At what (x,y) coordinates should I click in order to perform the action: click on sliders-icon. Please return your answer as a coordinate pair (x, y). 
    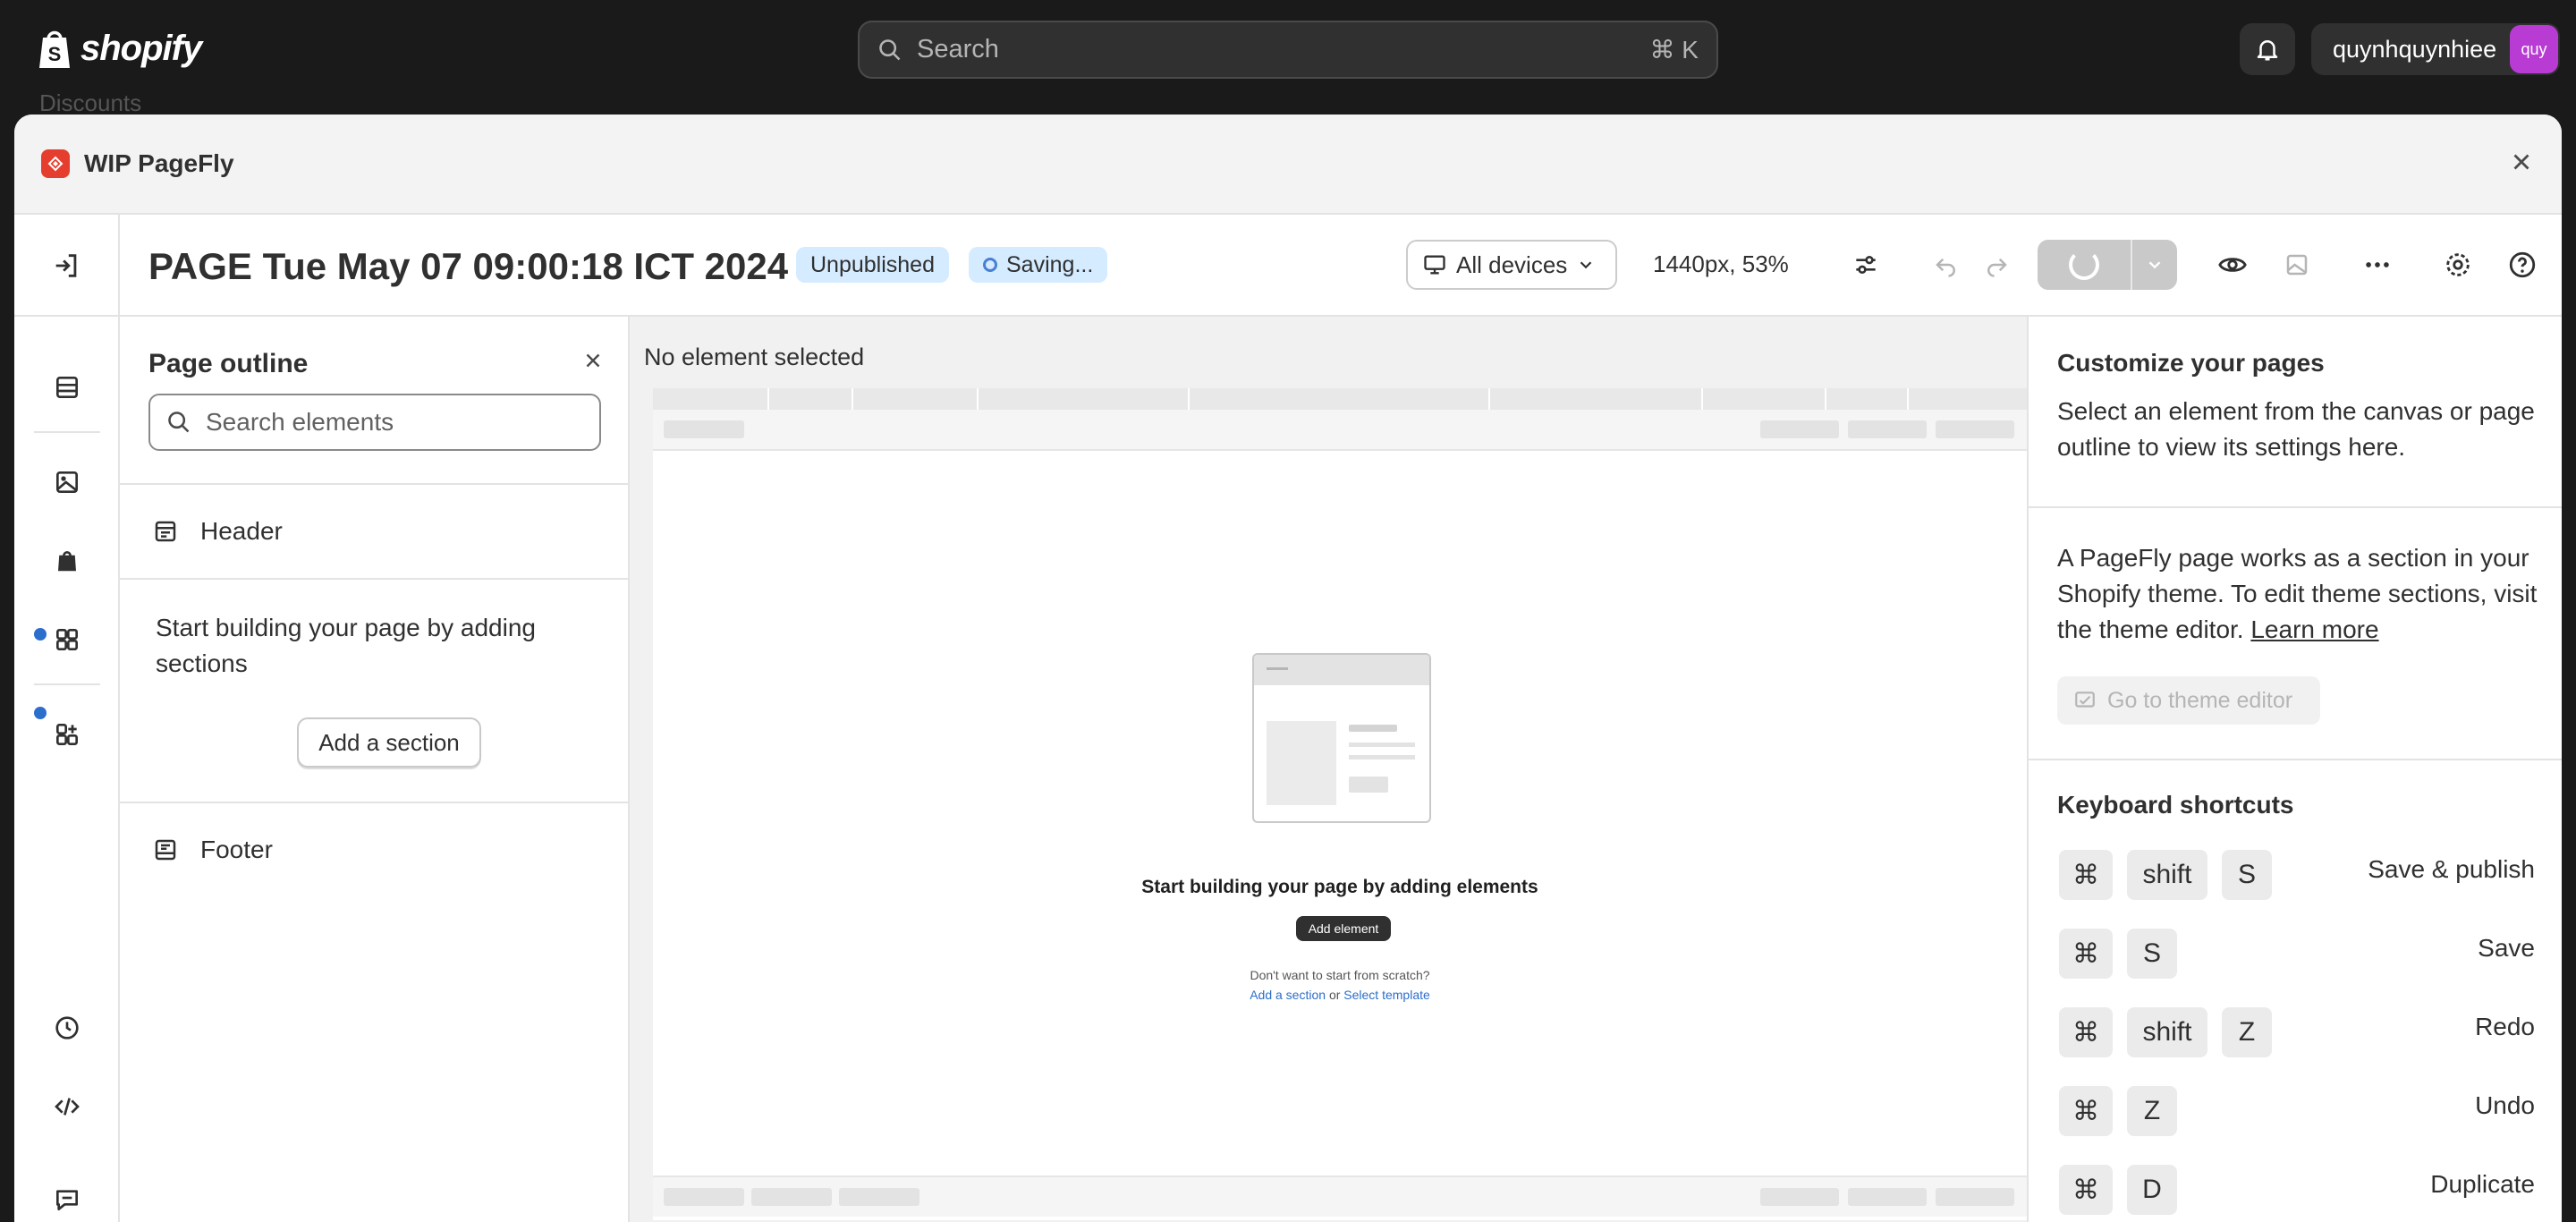
    Looking at the image, I should click on (1866, 265).